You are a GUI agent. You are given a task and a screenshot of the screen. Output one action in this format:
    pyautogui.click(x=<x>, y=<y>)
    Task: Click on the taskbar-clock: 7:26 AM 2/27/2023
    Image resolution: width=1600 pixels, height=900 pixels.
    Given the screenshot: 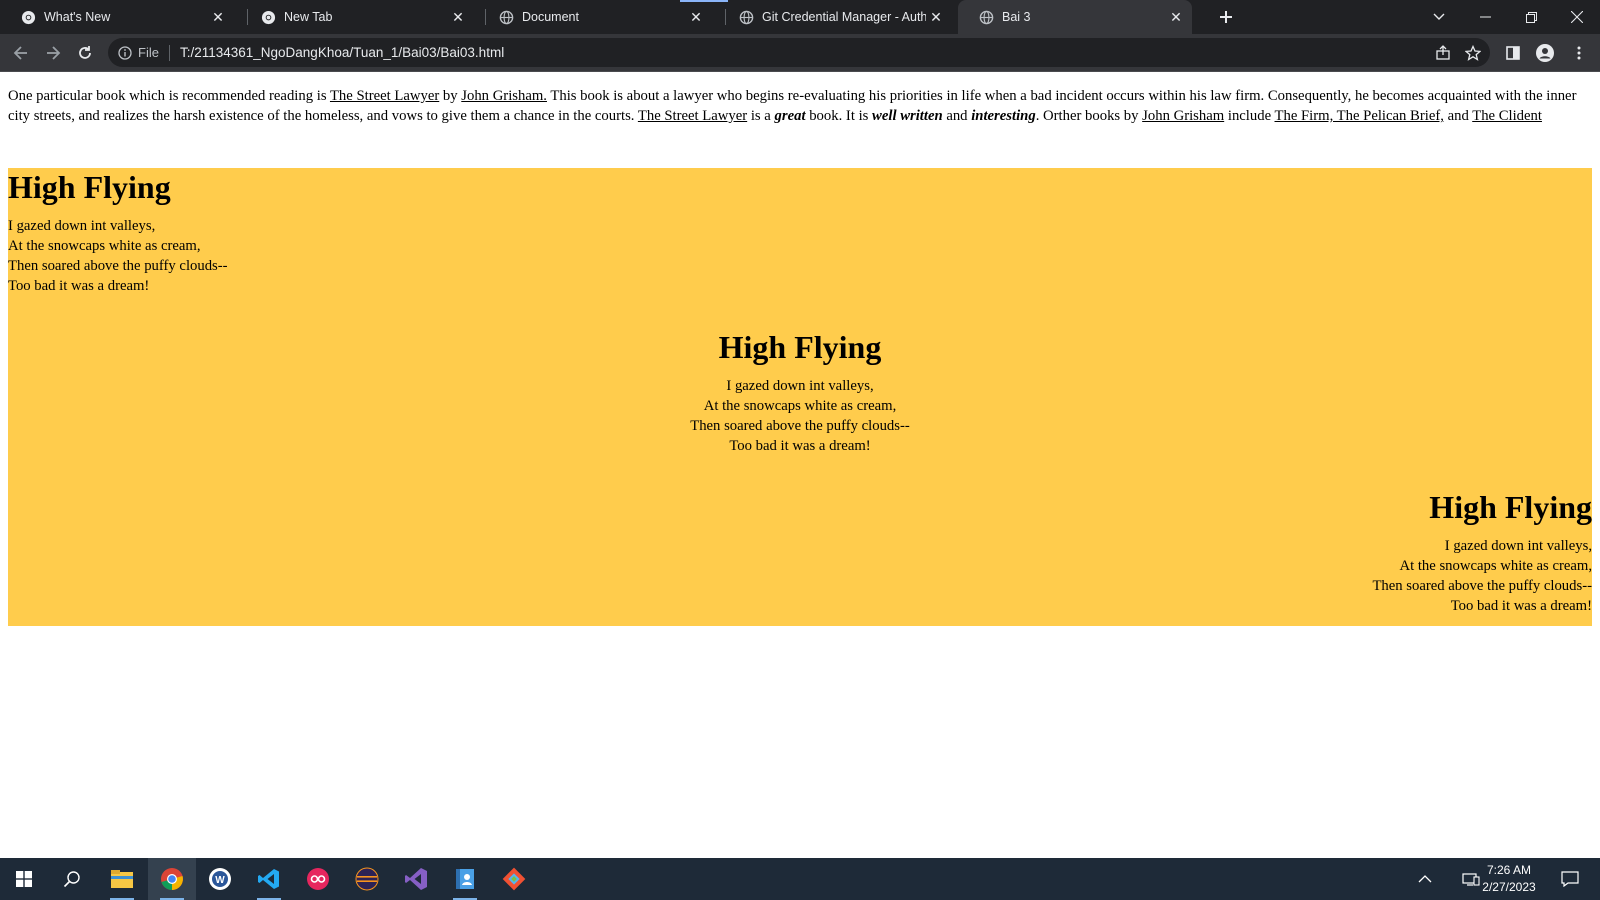 What is the action you would take?
    pyautogui.click(x=1509, y=879)
    